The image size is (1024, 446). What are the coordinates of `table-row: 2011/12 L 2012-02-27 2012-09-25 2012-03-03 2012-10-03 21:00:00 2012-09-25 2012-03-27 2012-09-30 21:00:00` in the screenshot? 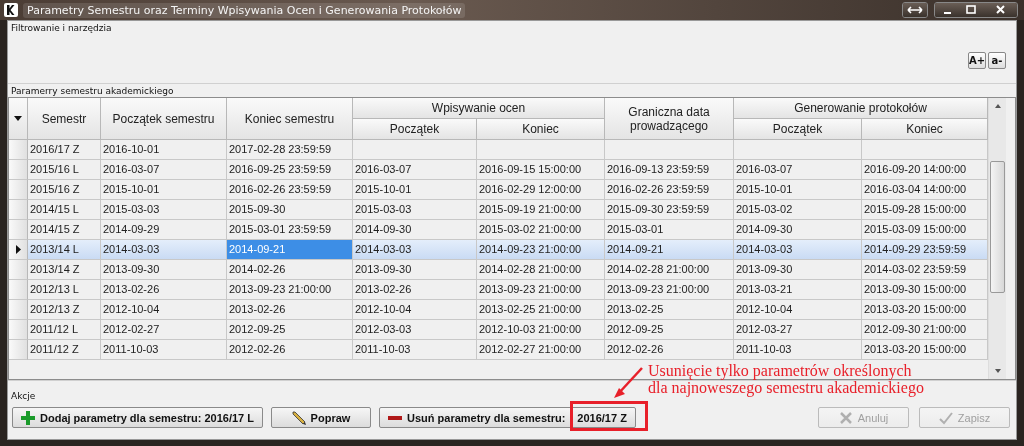 It's located at (498, 330).